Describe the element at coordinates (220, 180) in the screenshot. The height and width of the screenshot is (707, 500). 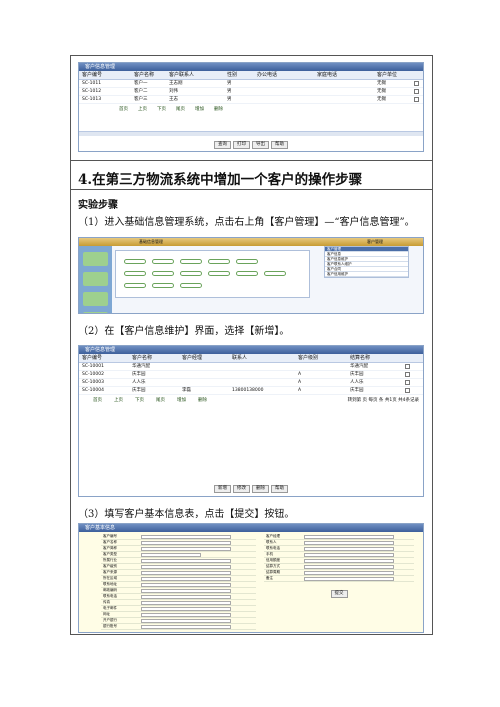
I see `section-heading: 4.在第三方物流系统中增加一个客户的操作步骤` at that location.